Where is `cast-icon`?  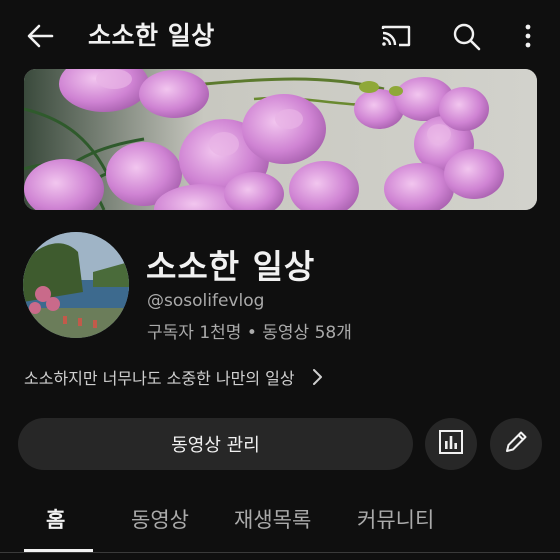
cast-icon is located at coordinates (396, 36).